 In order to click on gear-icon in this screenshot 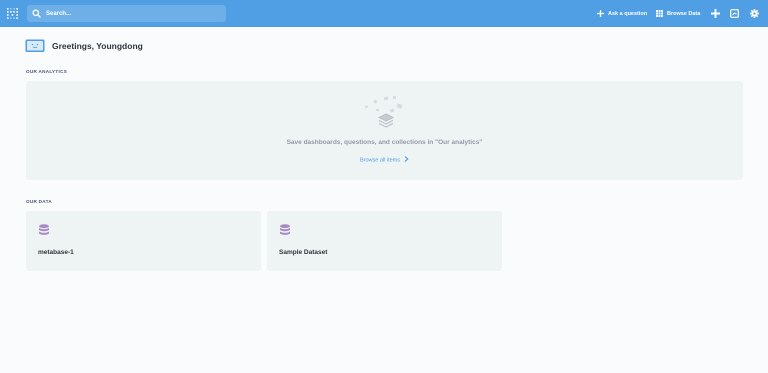, I will do `click(754, 13)`.